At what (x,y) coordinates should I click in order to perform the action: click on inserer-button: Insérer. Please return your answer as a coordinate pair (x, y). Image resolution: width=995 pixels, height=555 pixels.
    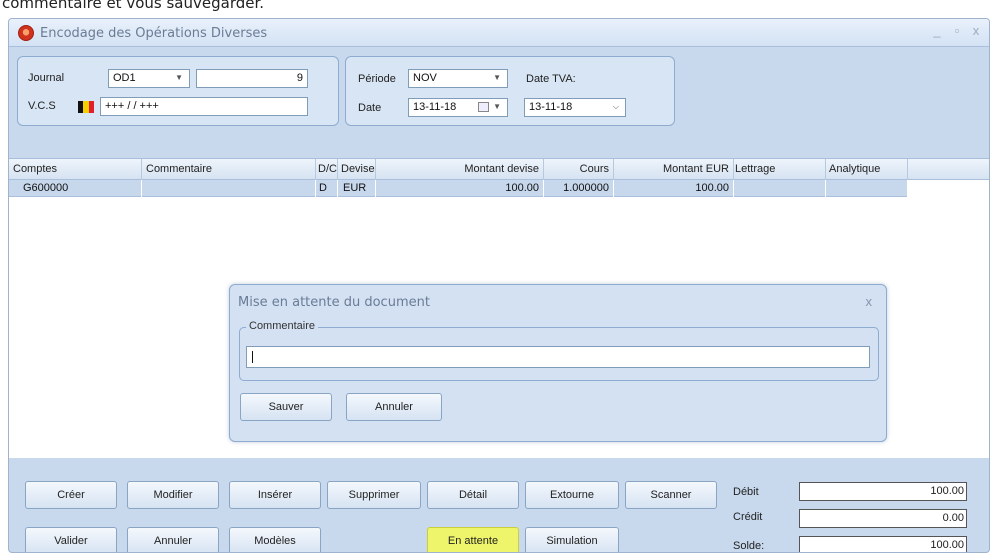
    Looking at the image, I should click on (275, 495).